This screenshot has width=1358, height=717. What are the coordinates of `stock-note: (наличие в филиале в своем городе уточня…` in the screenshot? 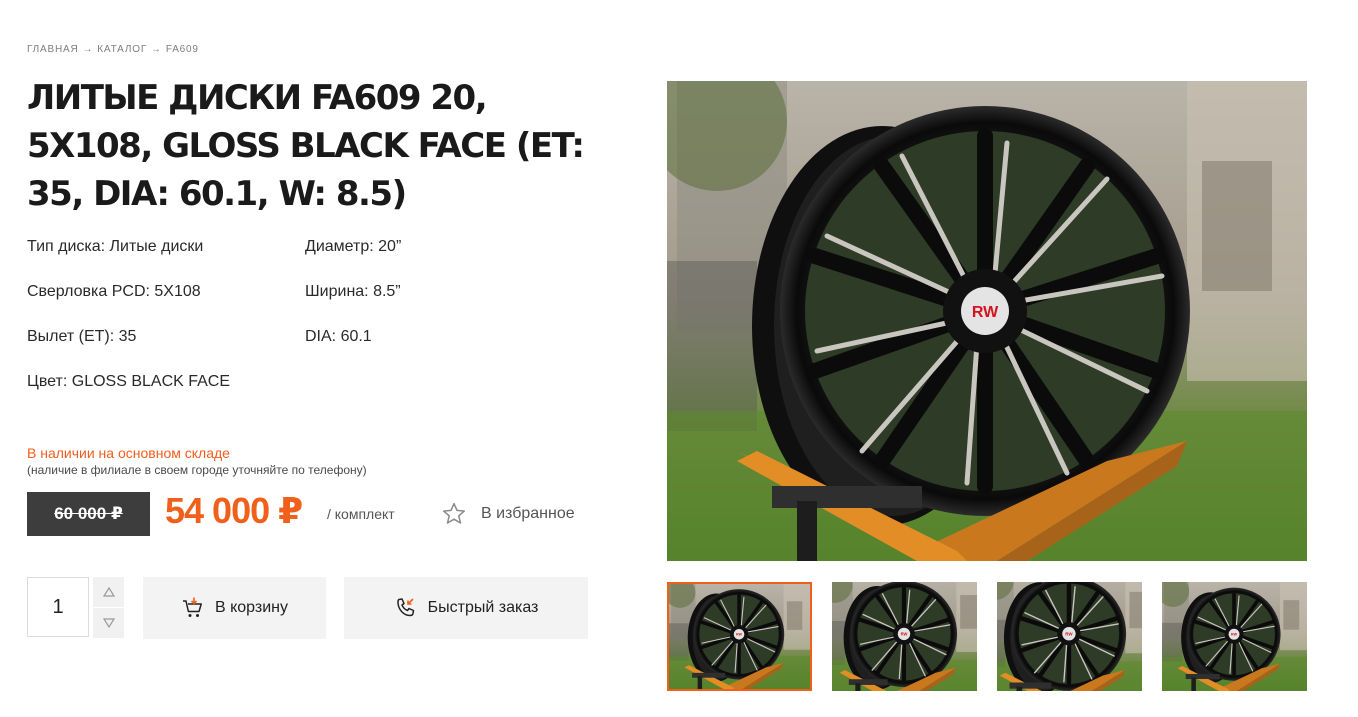 It's located at (197, 470).